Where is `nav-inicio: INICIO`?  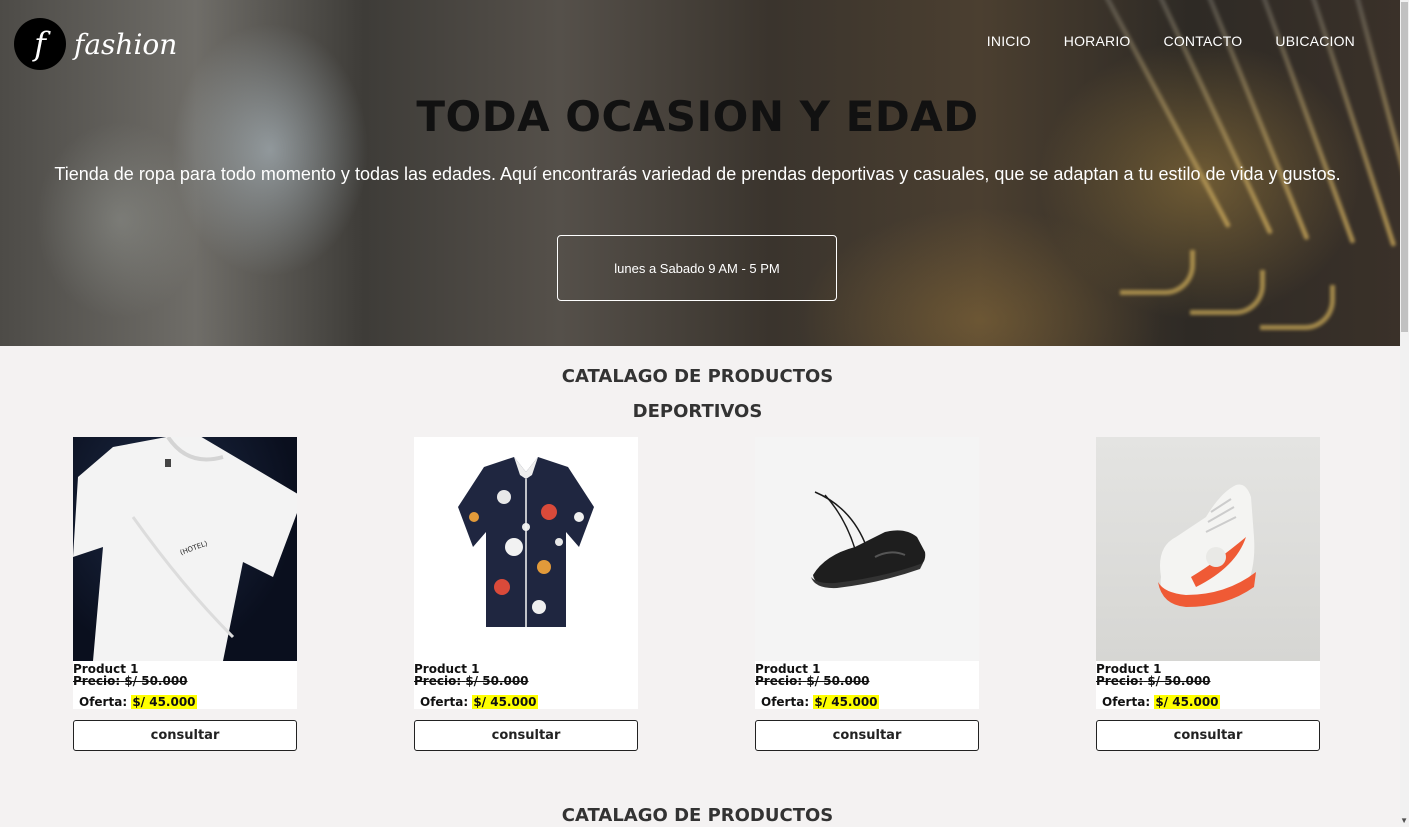
nav-inicio: INICIO is located at coordinates (1009, 41).